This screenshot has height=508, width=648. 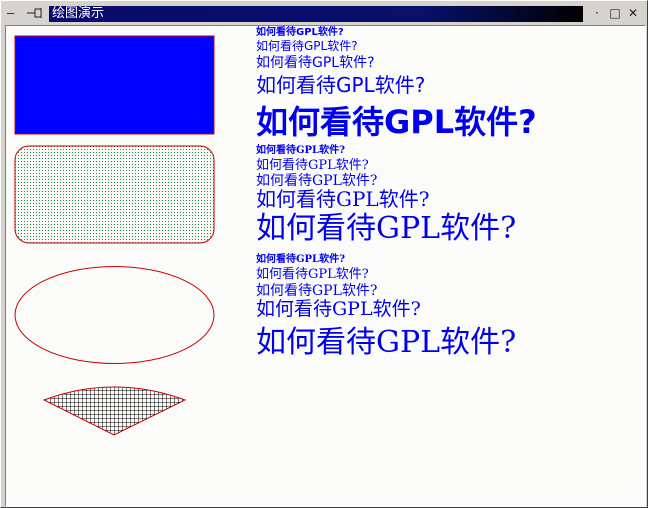 What do you see at coordinates (114, 194) in the screenshot?
I see `dotted-rounded-rectangle` at bounding box center [114, 194].